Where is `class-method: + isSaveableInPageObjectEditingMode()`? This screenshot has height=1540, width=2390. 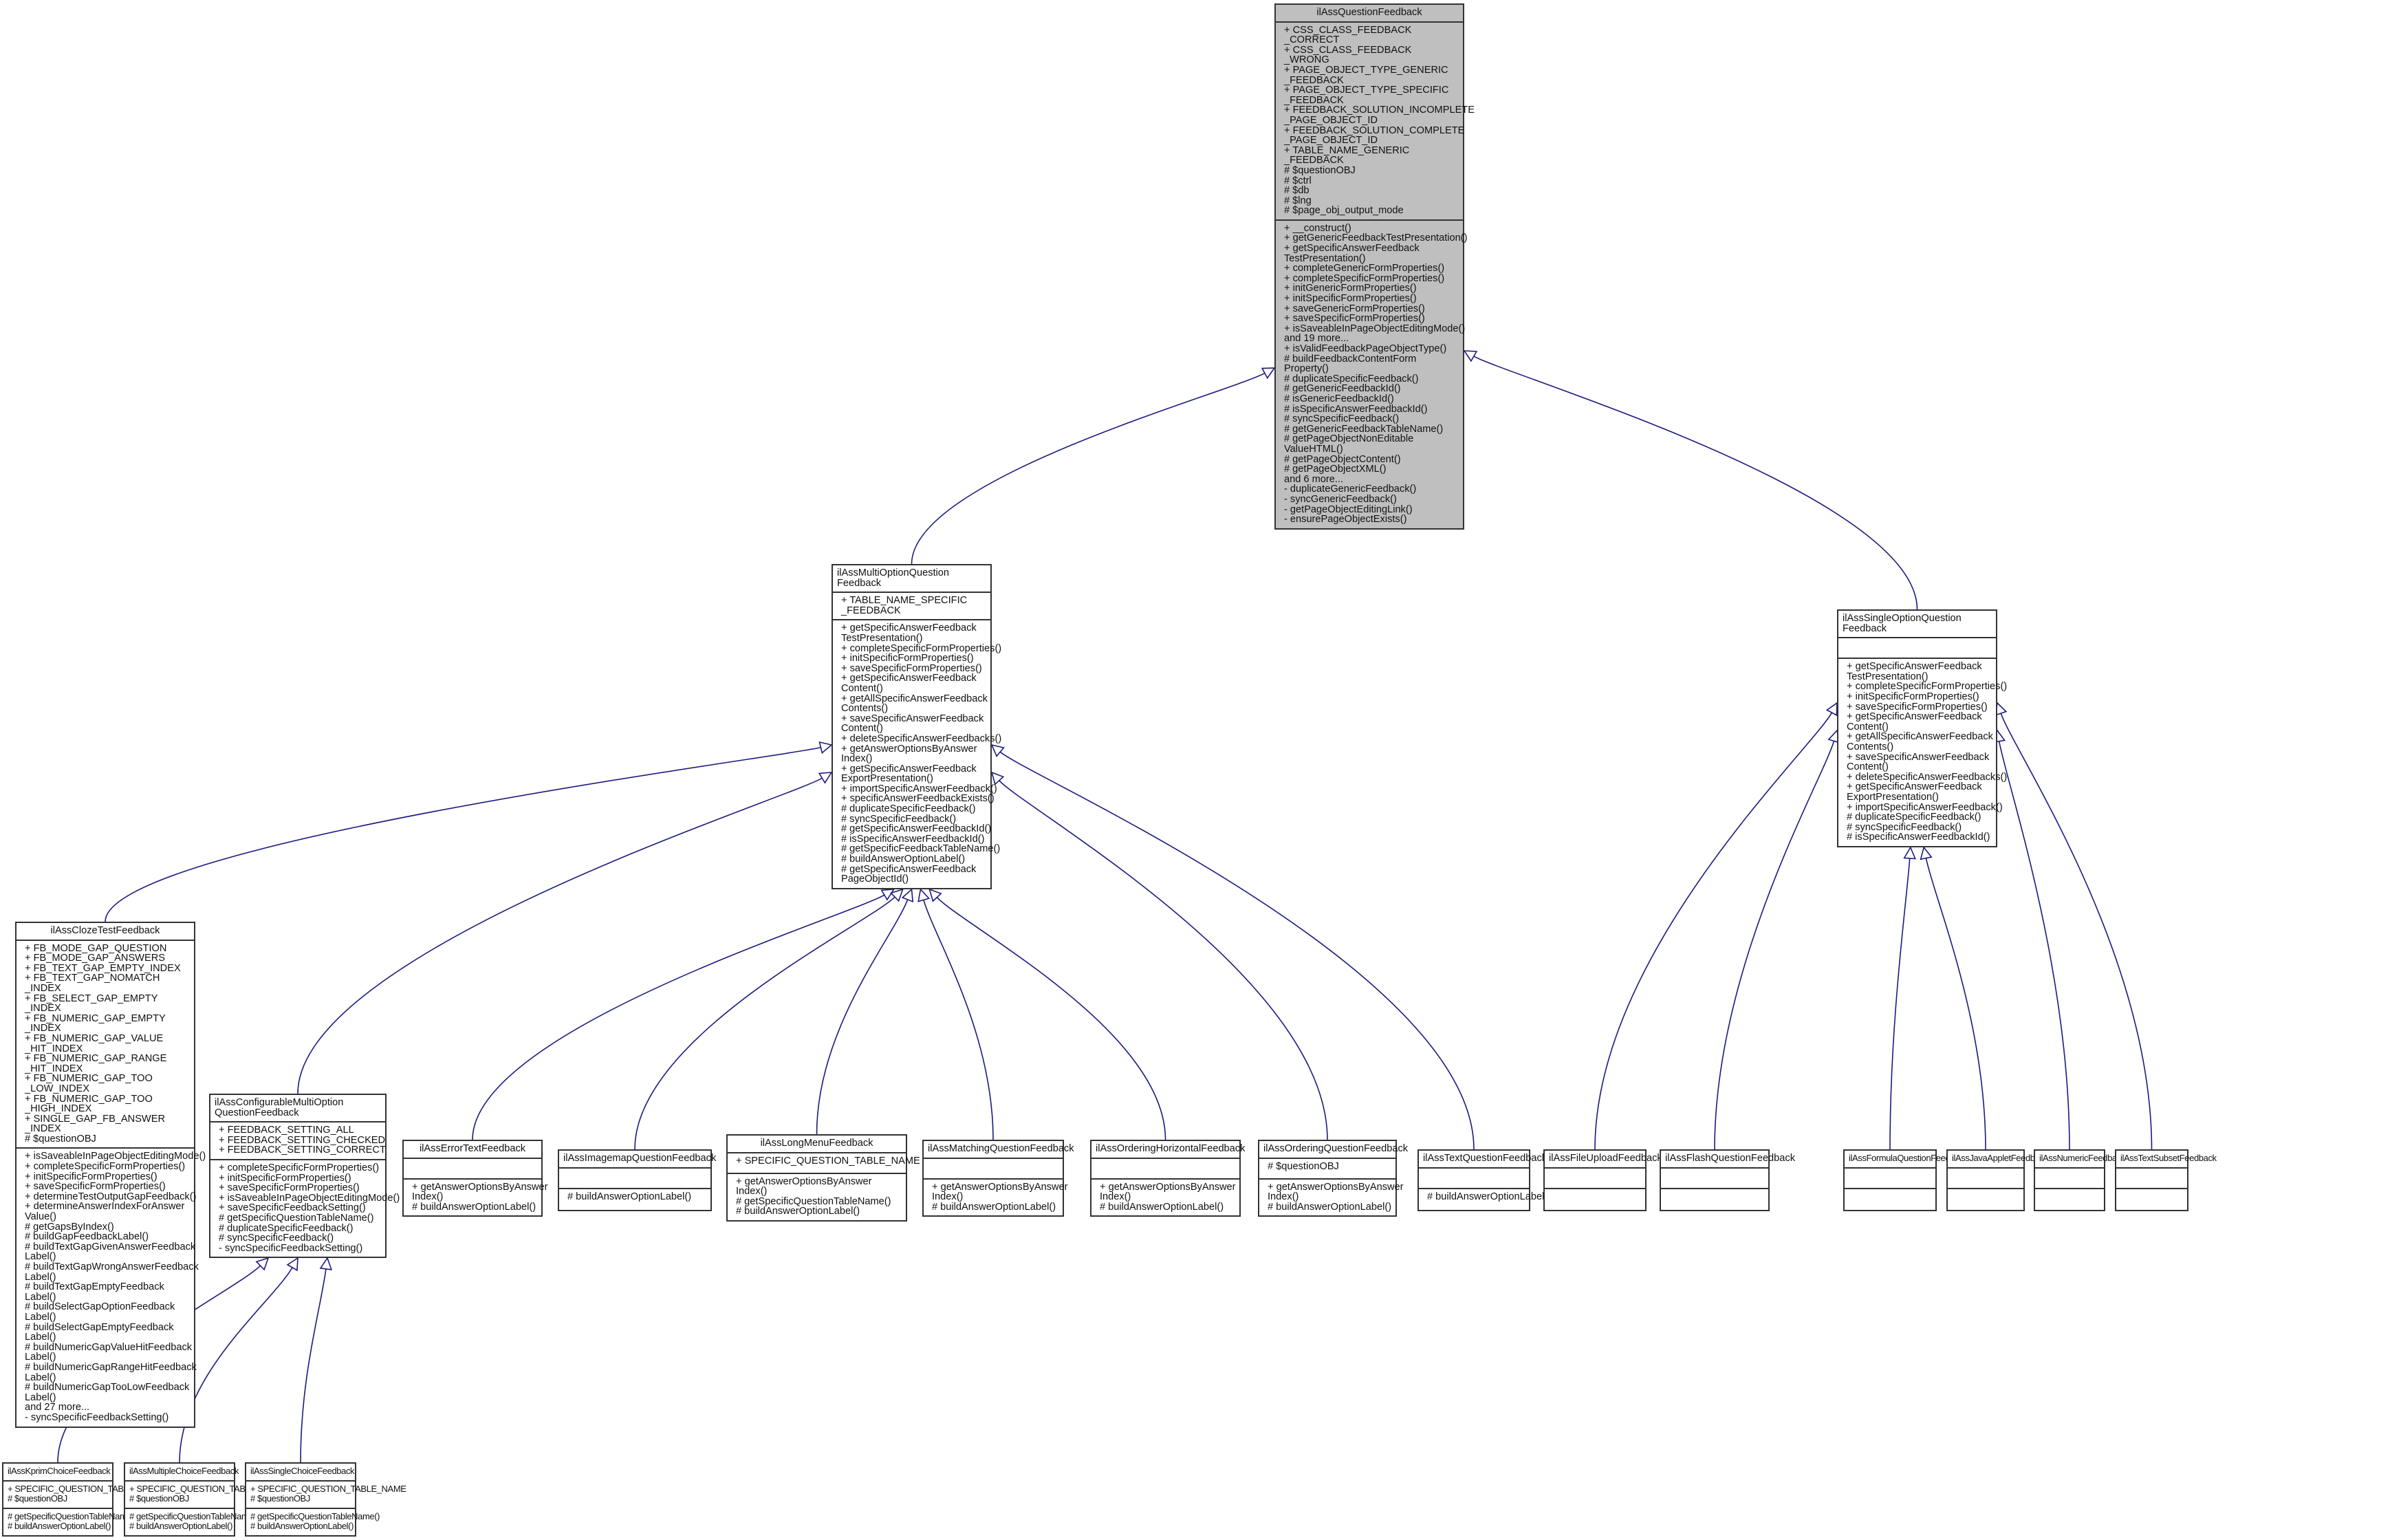 class-method: + isSaveableInPageObjectEditingMode() is located at coordinates (116, 1156).